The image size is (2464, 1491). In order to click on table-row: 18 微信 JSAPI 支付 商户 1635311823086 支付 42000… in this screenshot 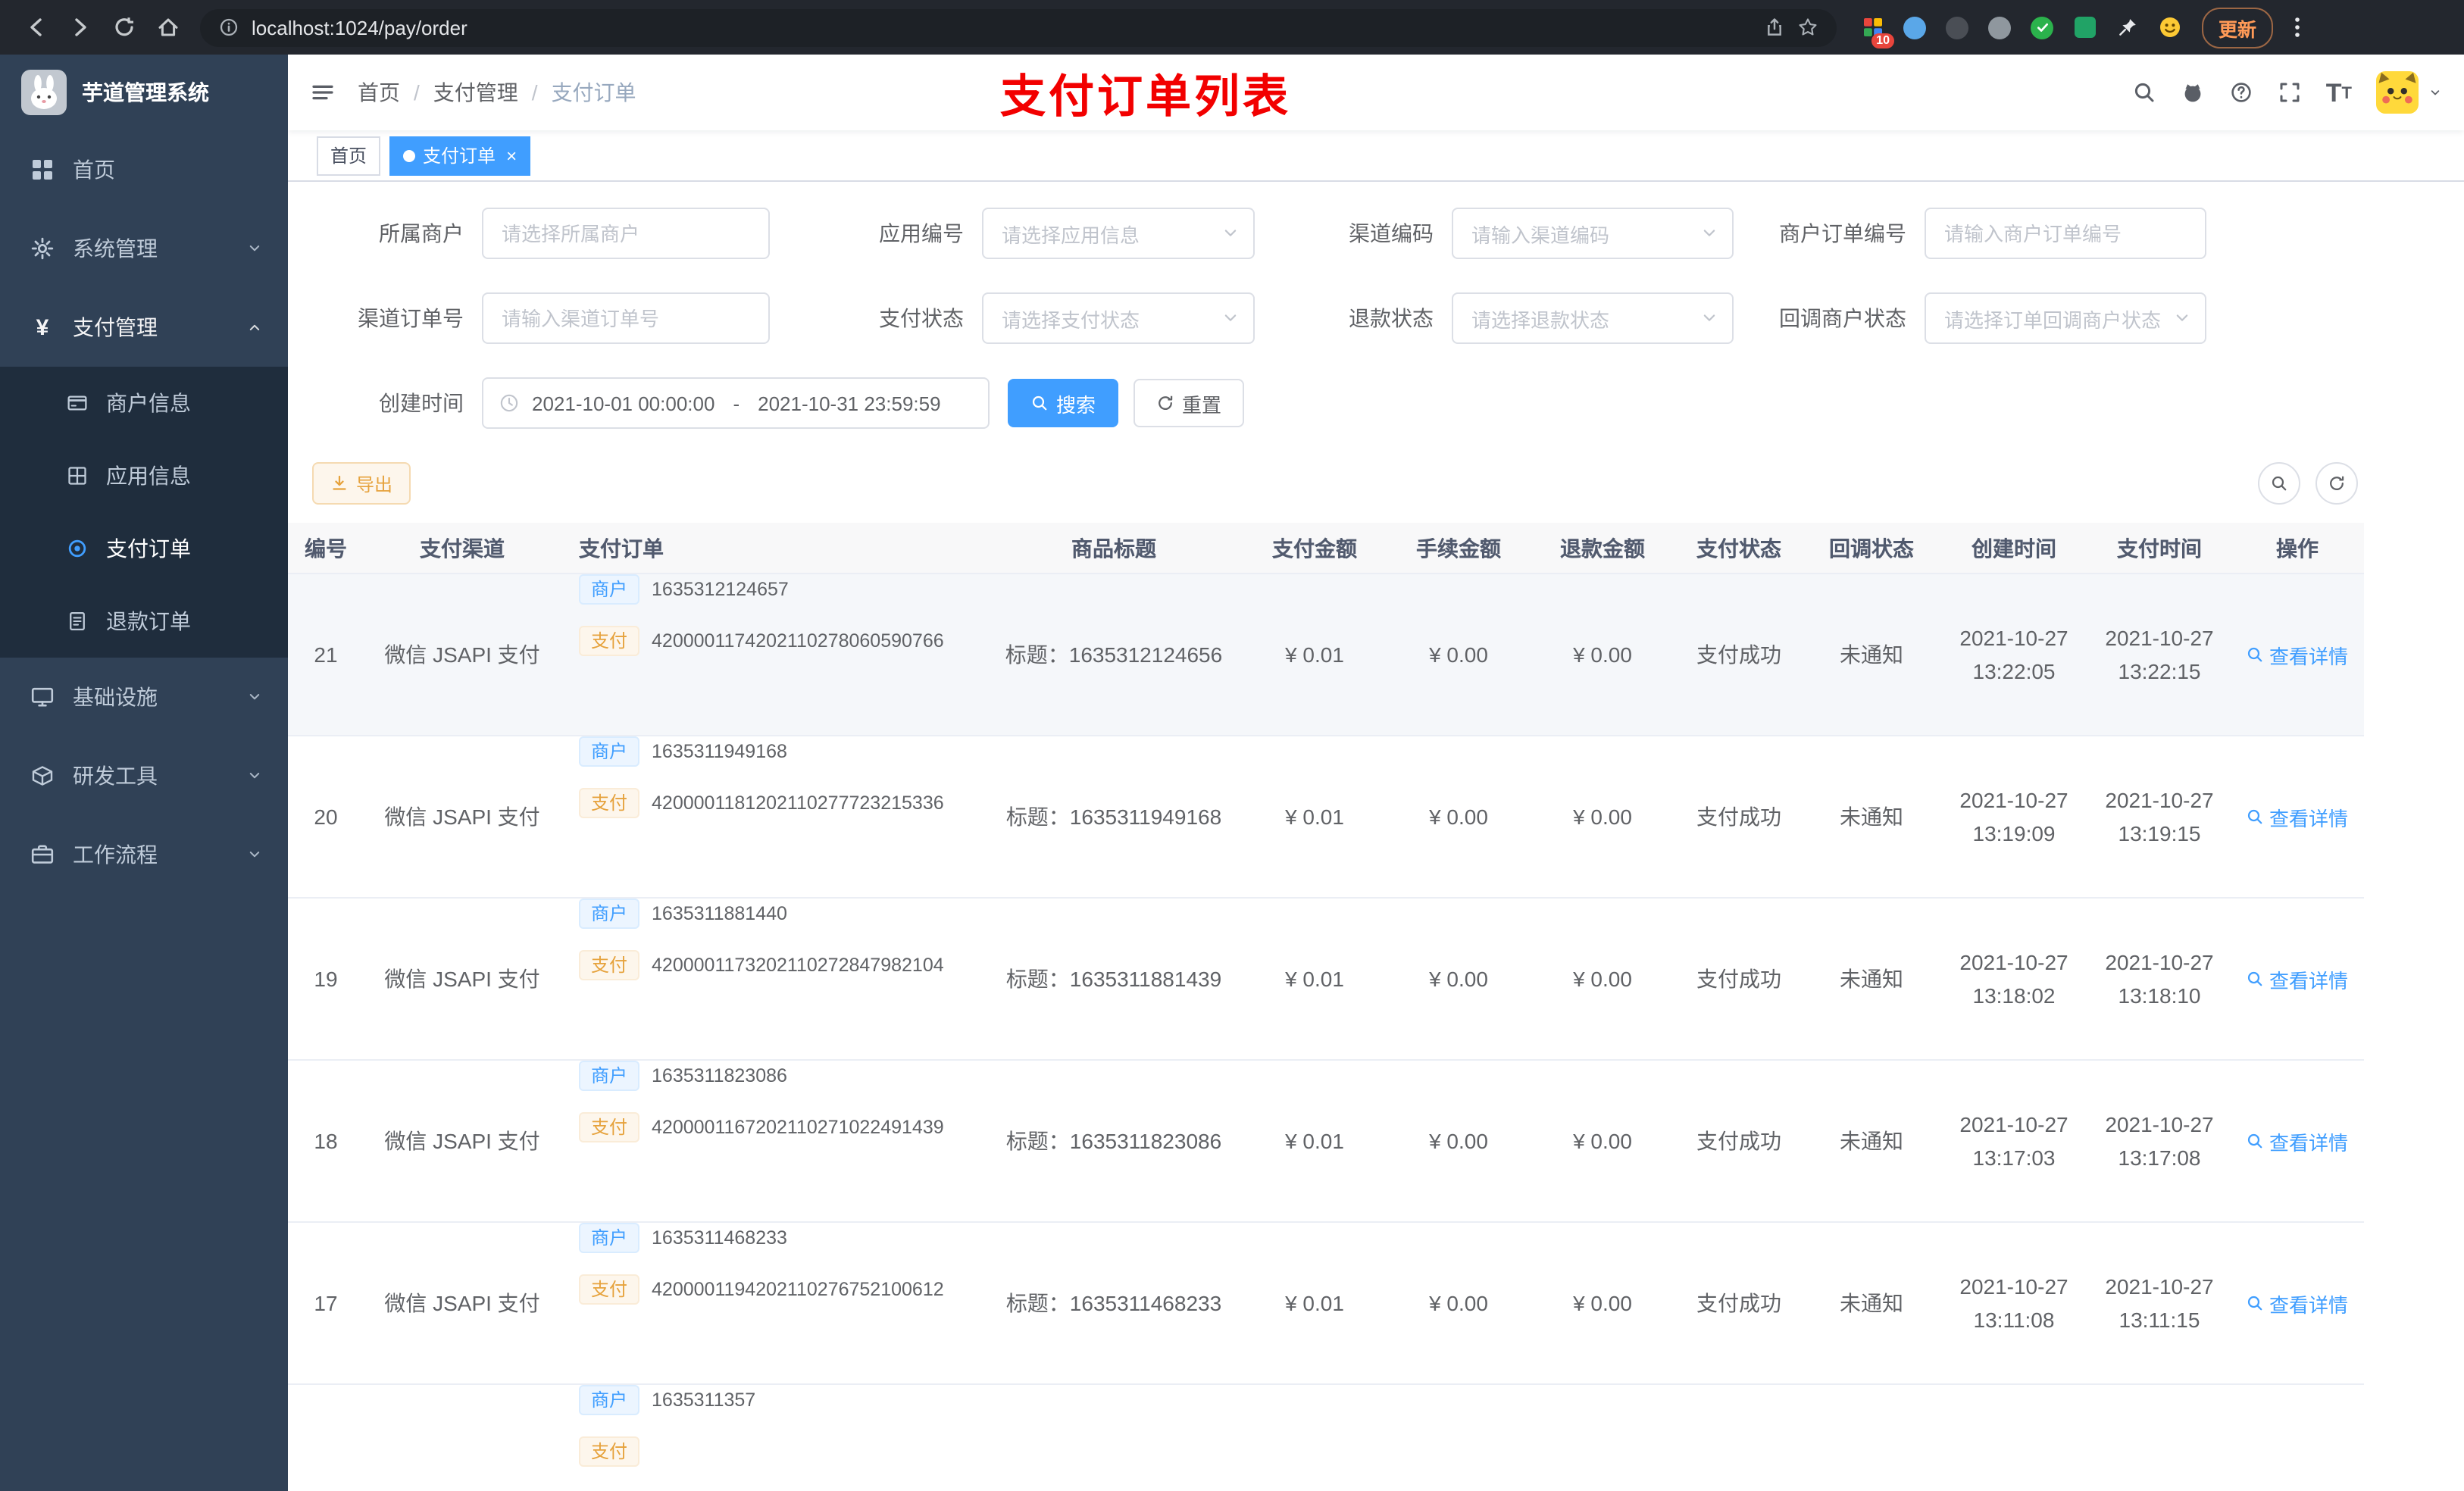, I will do `click(1326, 1142)`.